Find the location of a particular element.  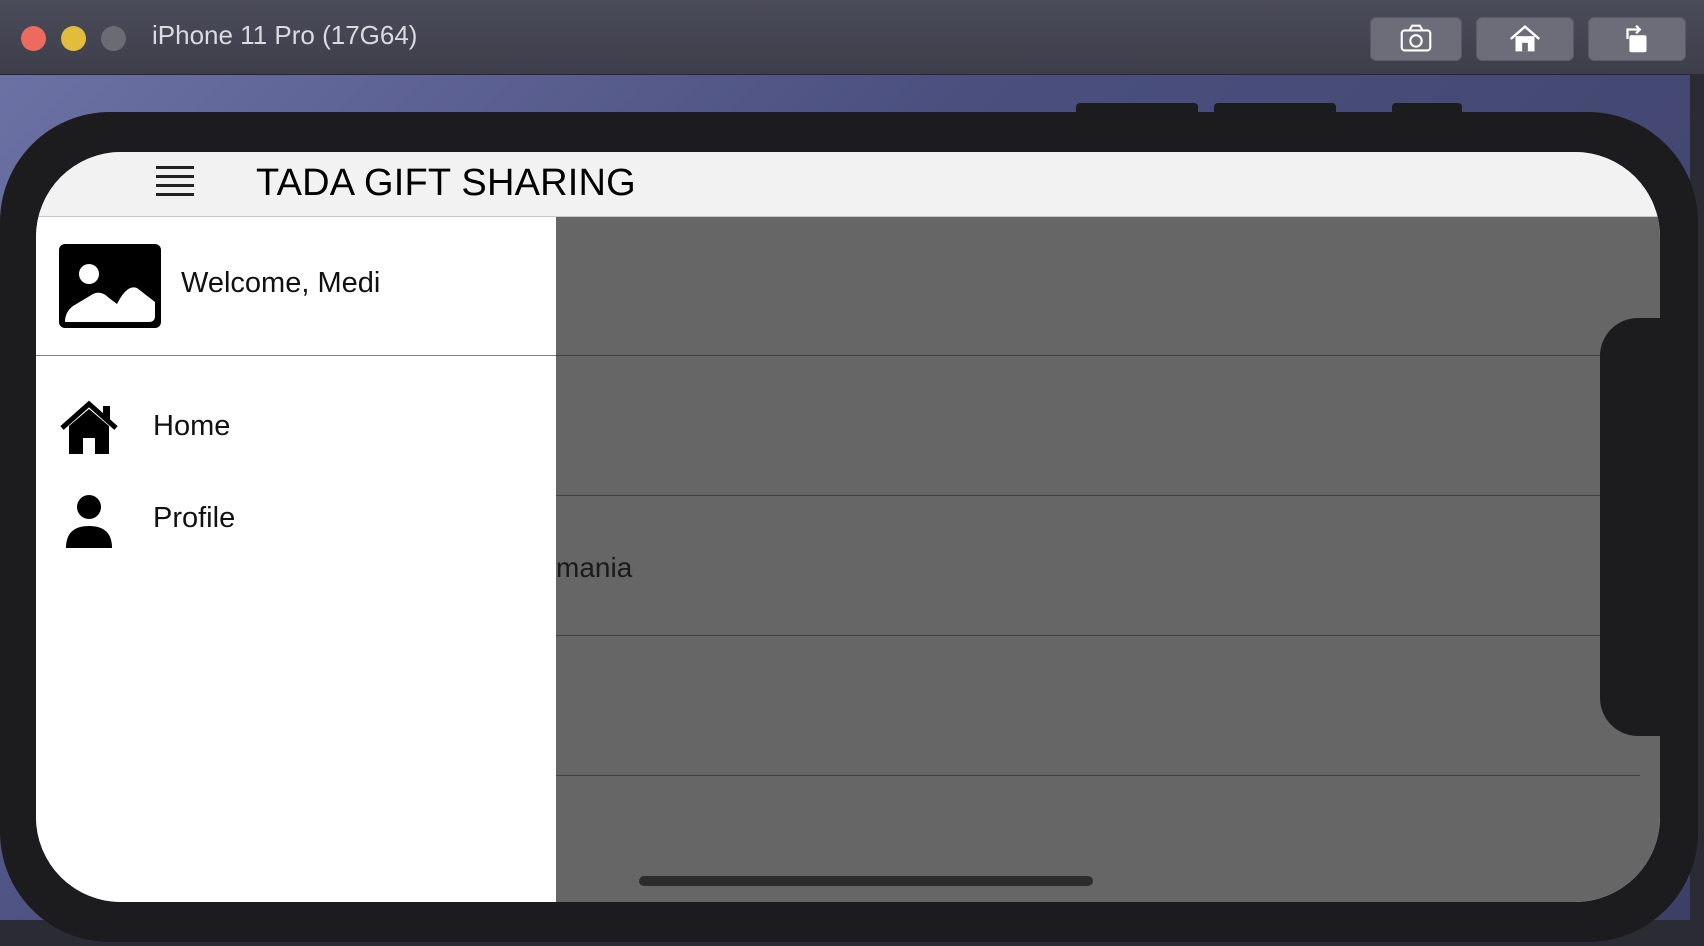

screenshot-button is located at coordinates (1416, 39).